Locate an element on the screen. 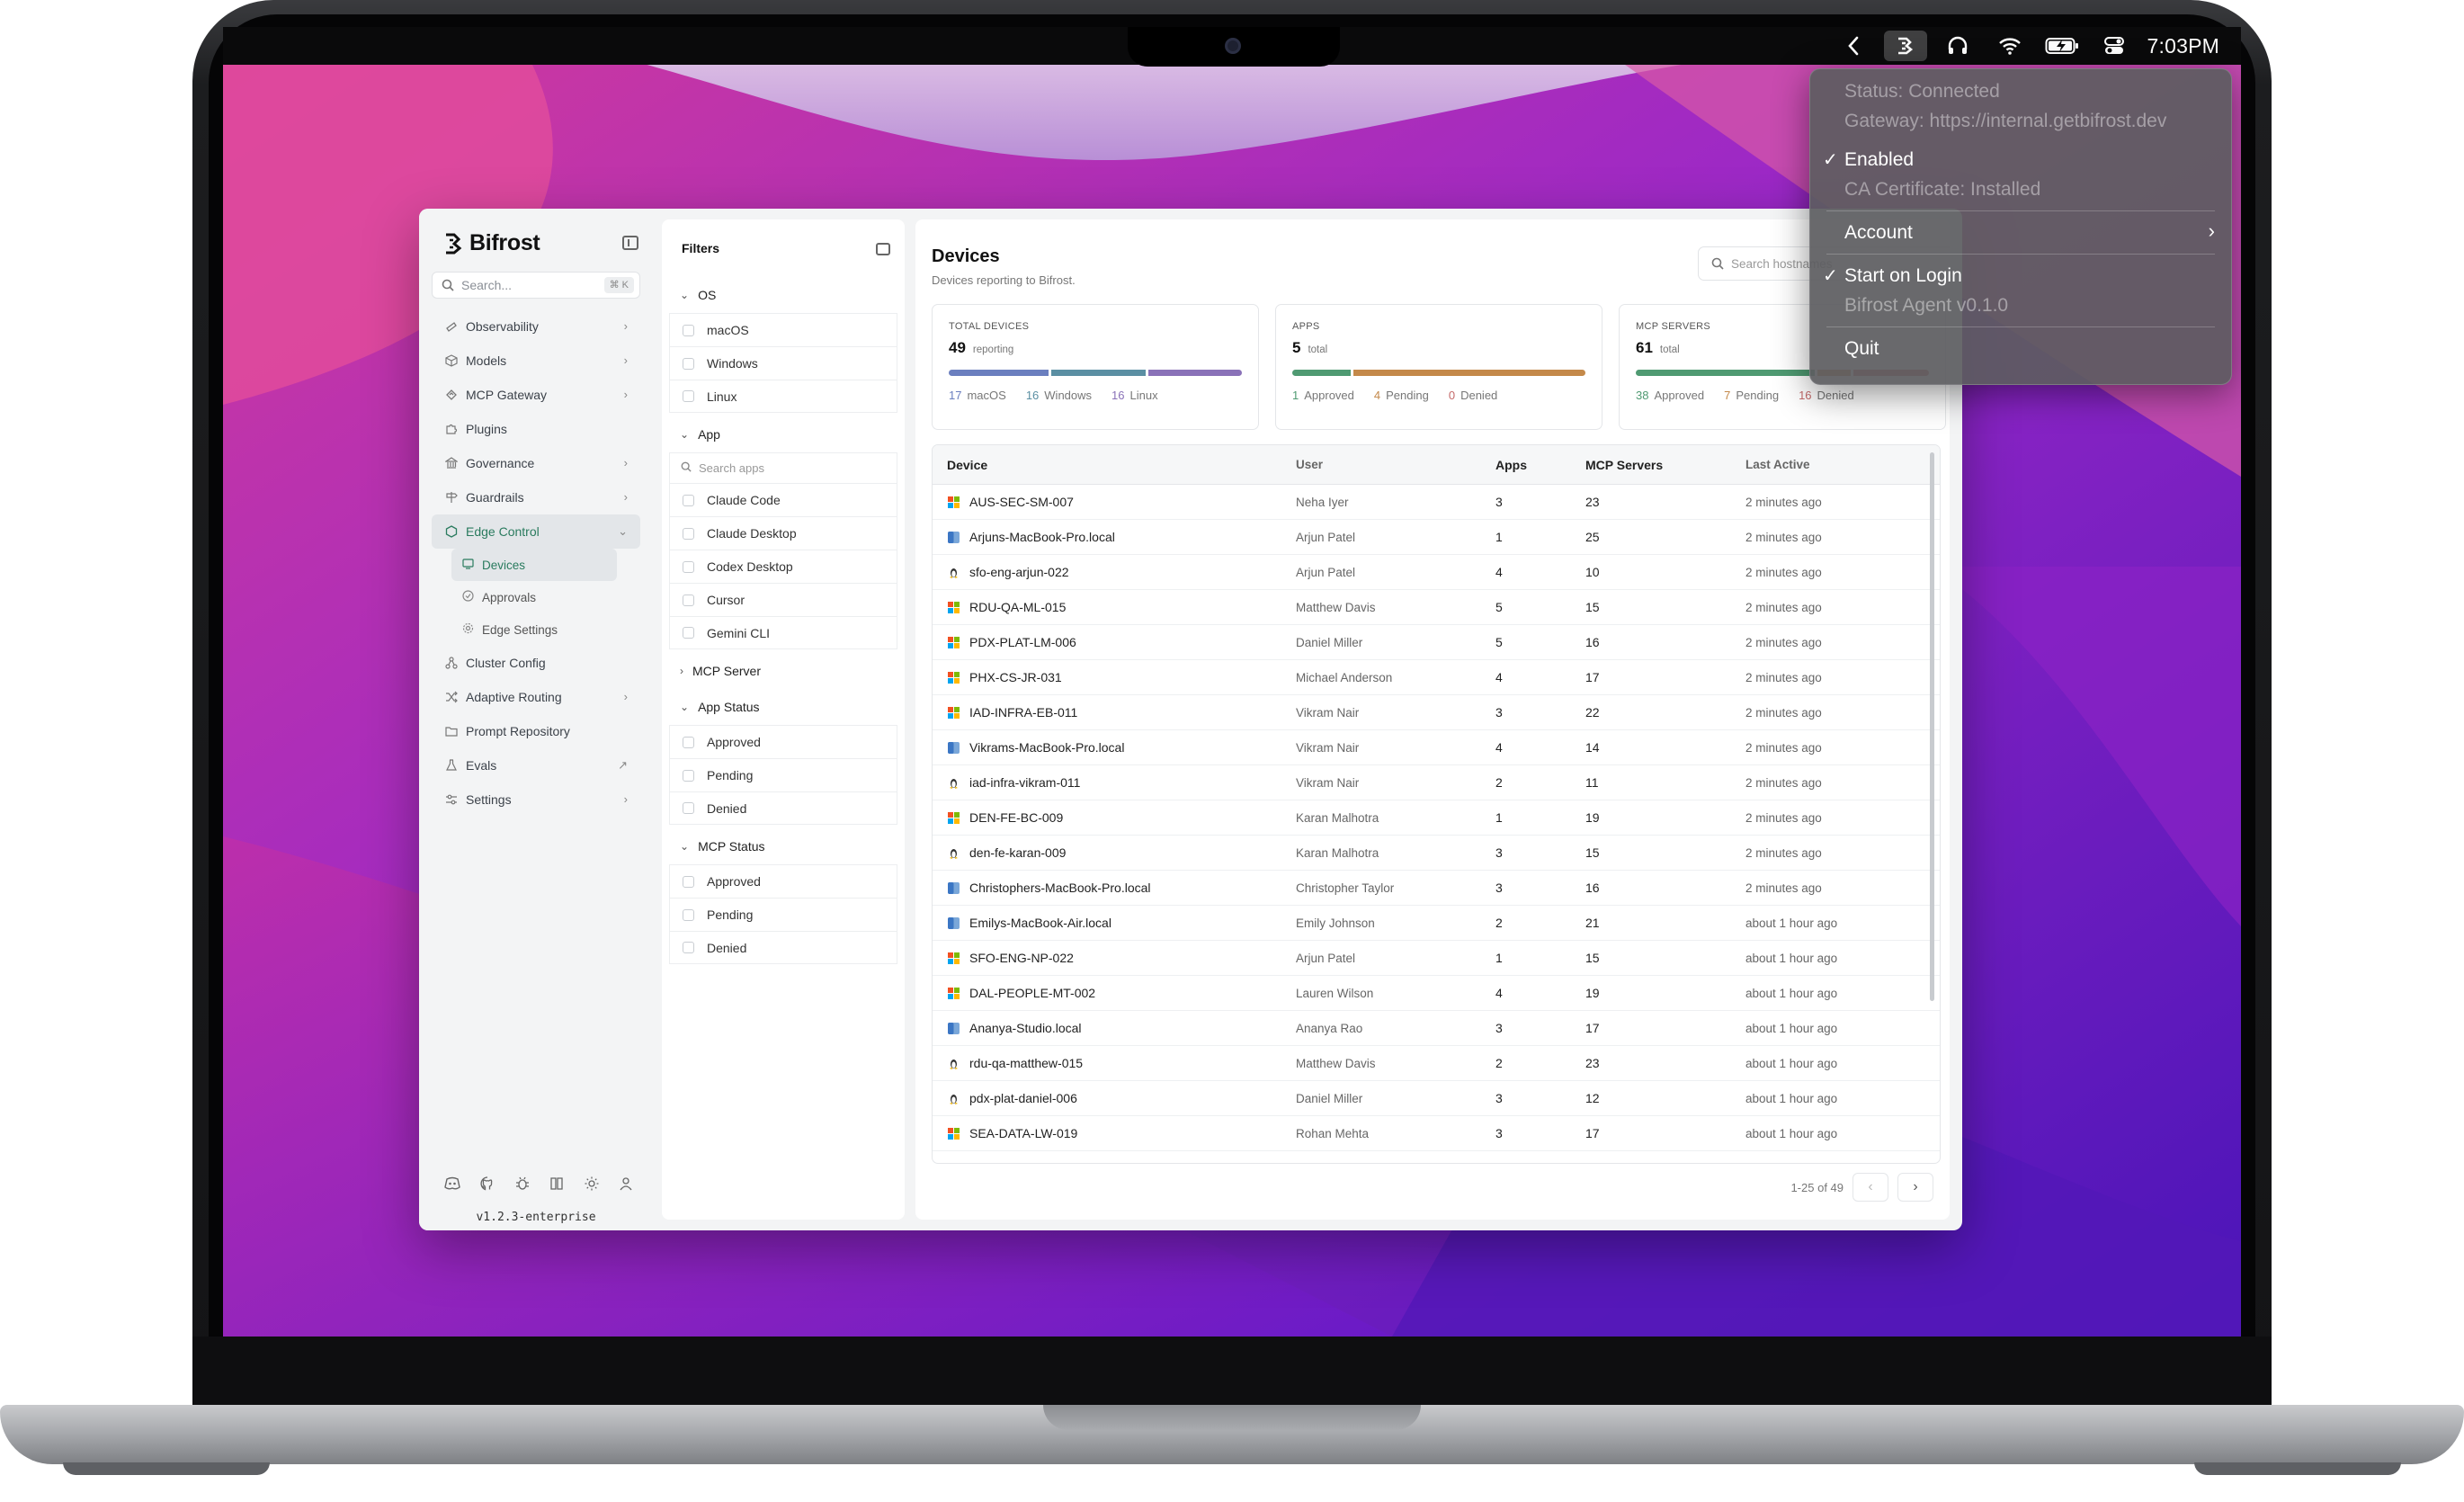 Image resolution: width=2464 pixels, height=1502 pixels. device-name: DAL-PEOPLE-MT-002 is located at coordinates (1032, 993).